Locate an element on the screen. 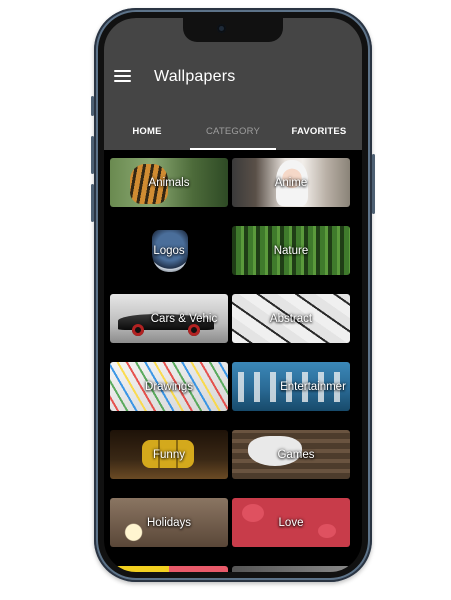  front-camera is located at coordinates (221, 28).